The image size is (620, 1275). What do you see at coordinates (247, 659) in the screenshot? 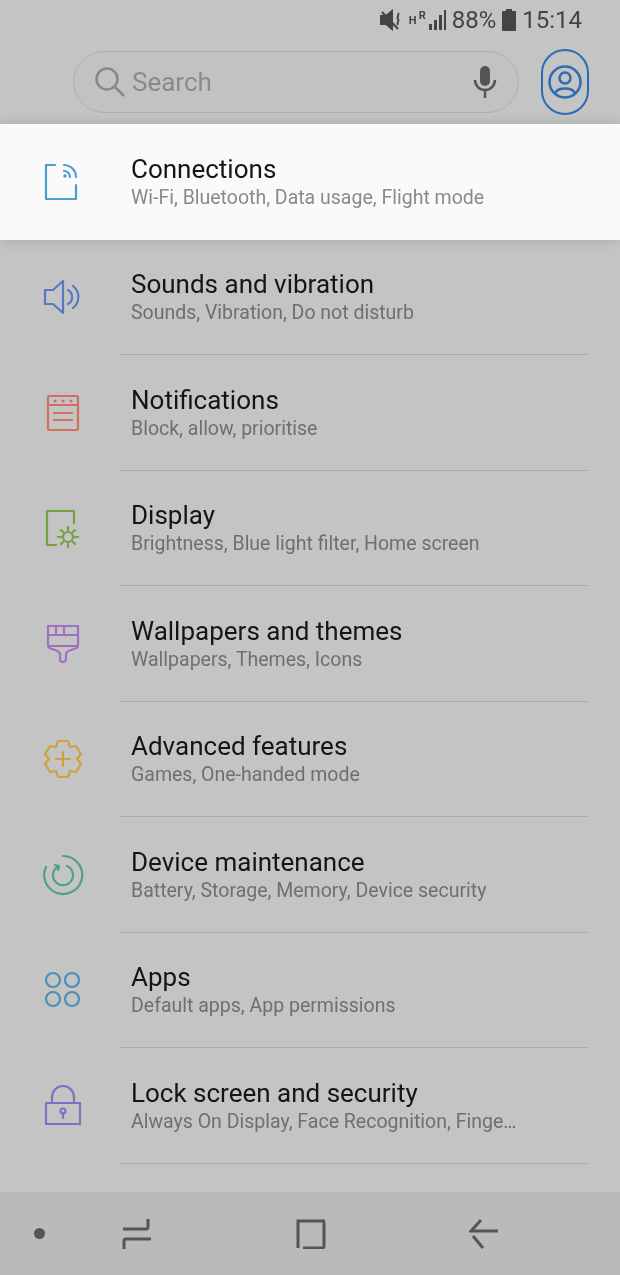
I see `item-subtitle: Wallpapers, Themes, Icons` at bounding box center [247, 659].